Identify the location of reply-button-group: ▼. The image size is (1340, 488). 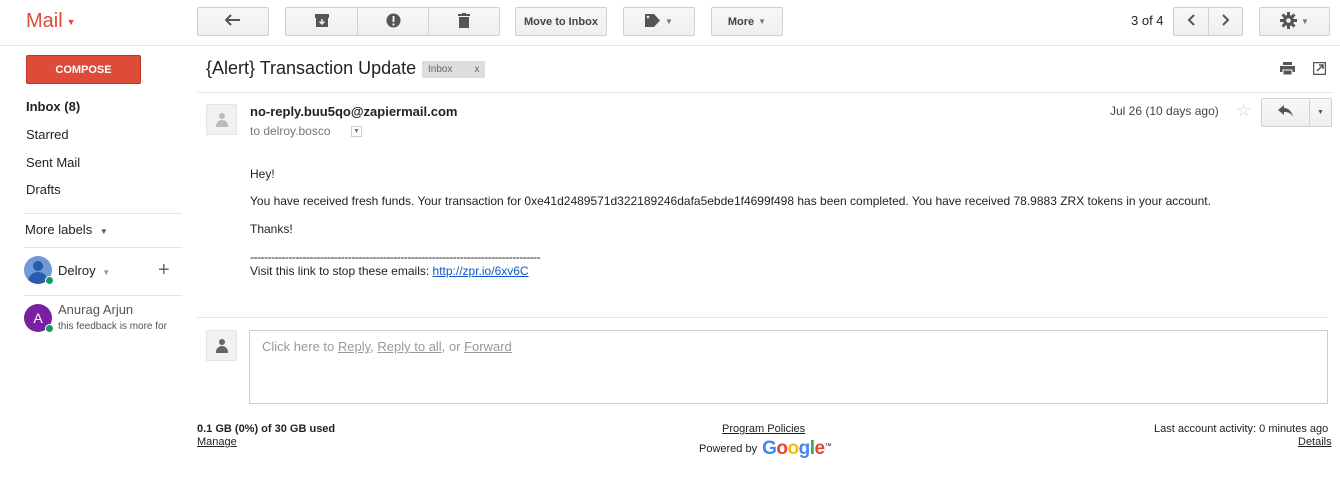
(1296, 112).